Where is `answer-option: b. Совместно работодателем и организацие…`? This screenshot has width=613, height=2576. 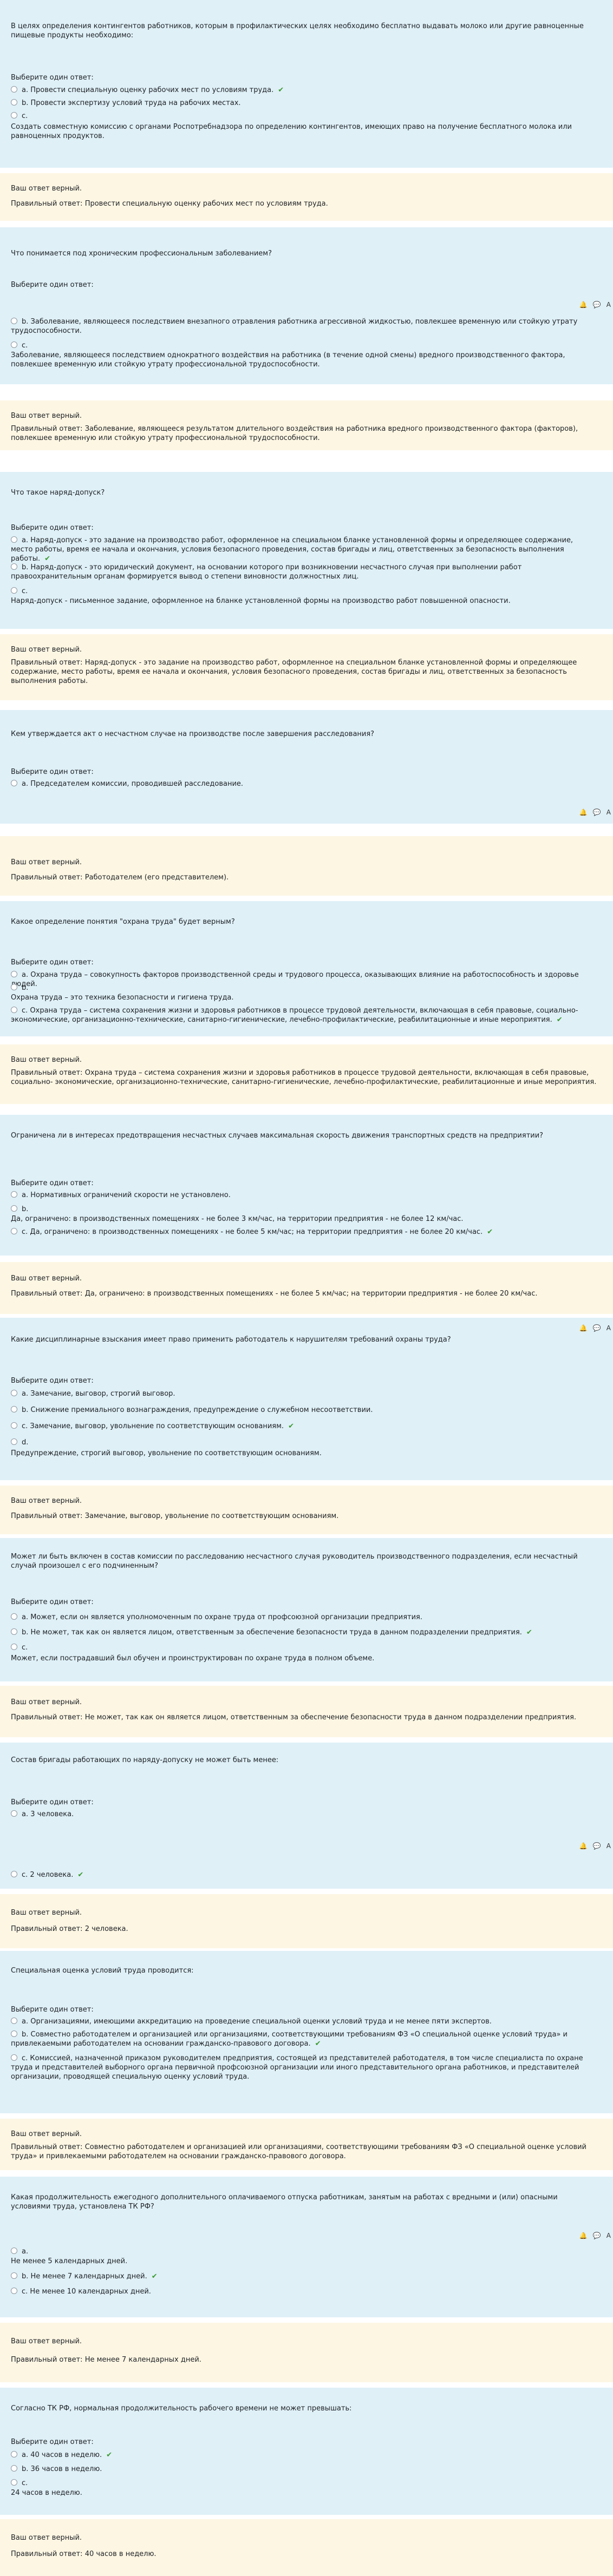
answer-option: b. Совместно работодателем и организацие… is located at coordinates (304, 2039).